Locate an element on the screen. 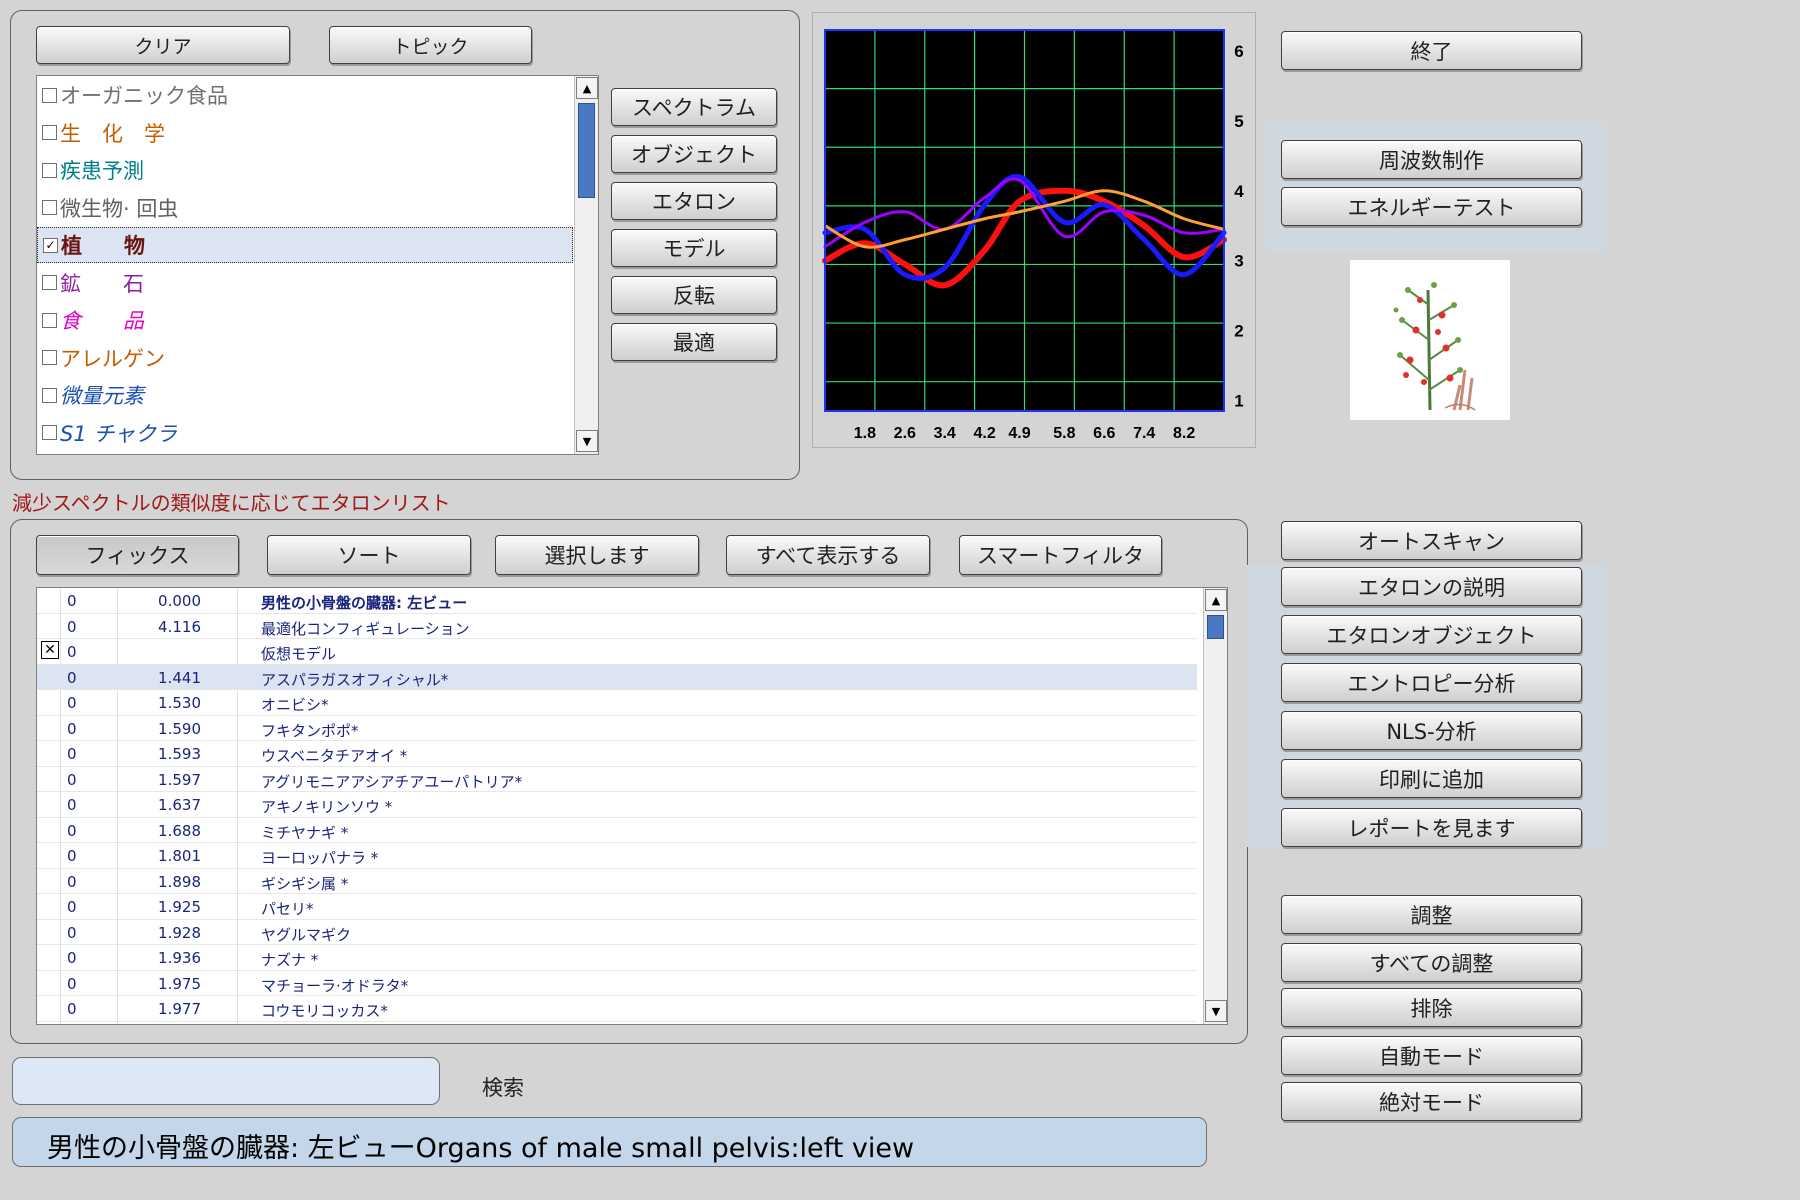 The width and height of the screenshot is (1800, 1200). select-button: 選択します is located at coordinates (597, 555).